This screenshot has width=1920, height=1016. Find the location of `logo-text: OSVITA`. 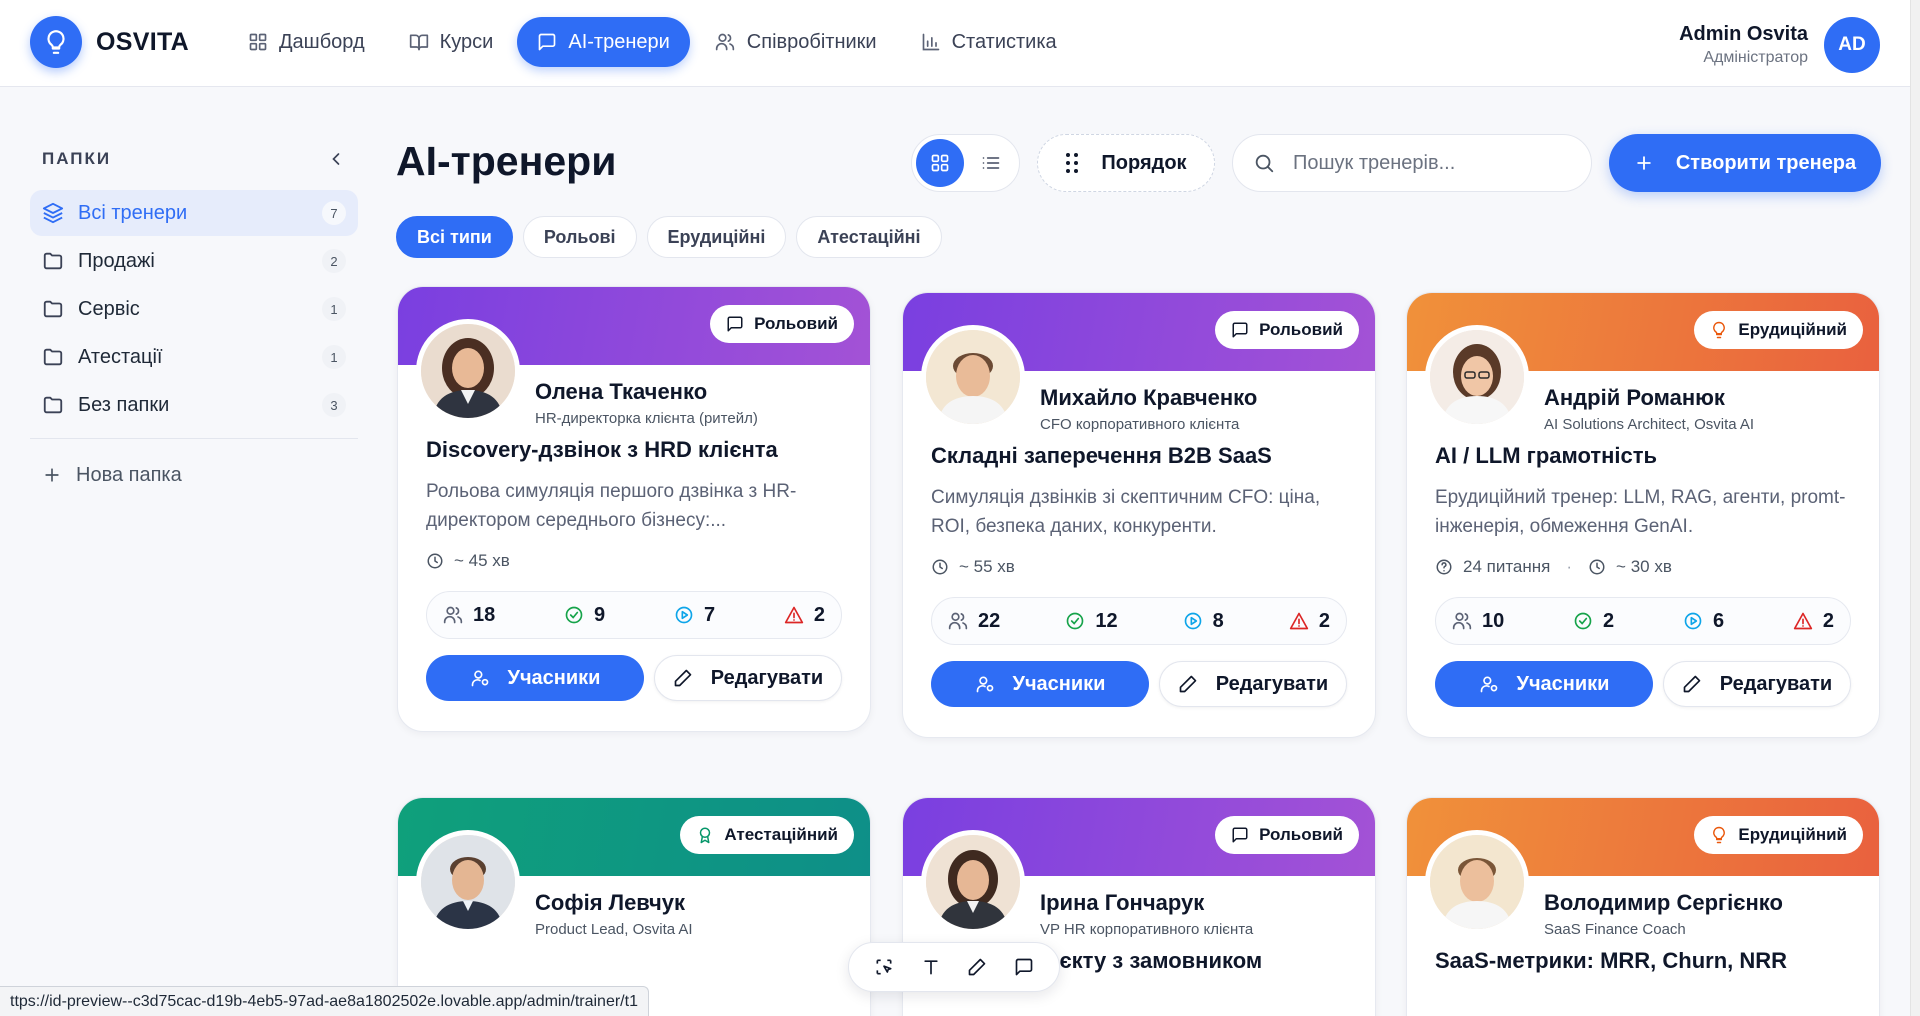

logo-text: OSVITA is located at coordinates (143, 41).